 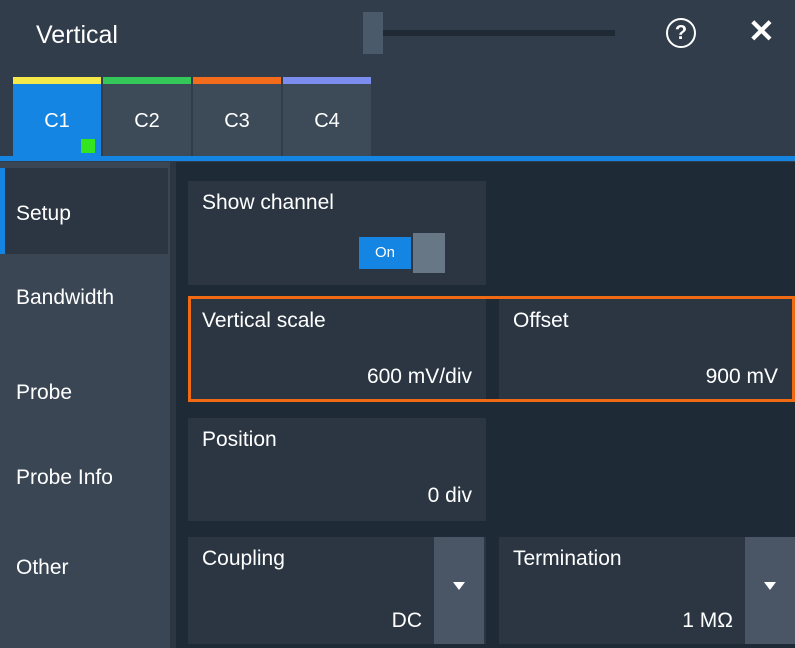 What do you see at coordinates (44, 392) in the screenshot?
I see `sidebar-item-label: Probe` at bounding box center [44, 392].